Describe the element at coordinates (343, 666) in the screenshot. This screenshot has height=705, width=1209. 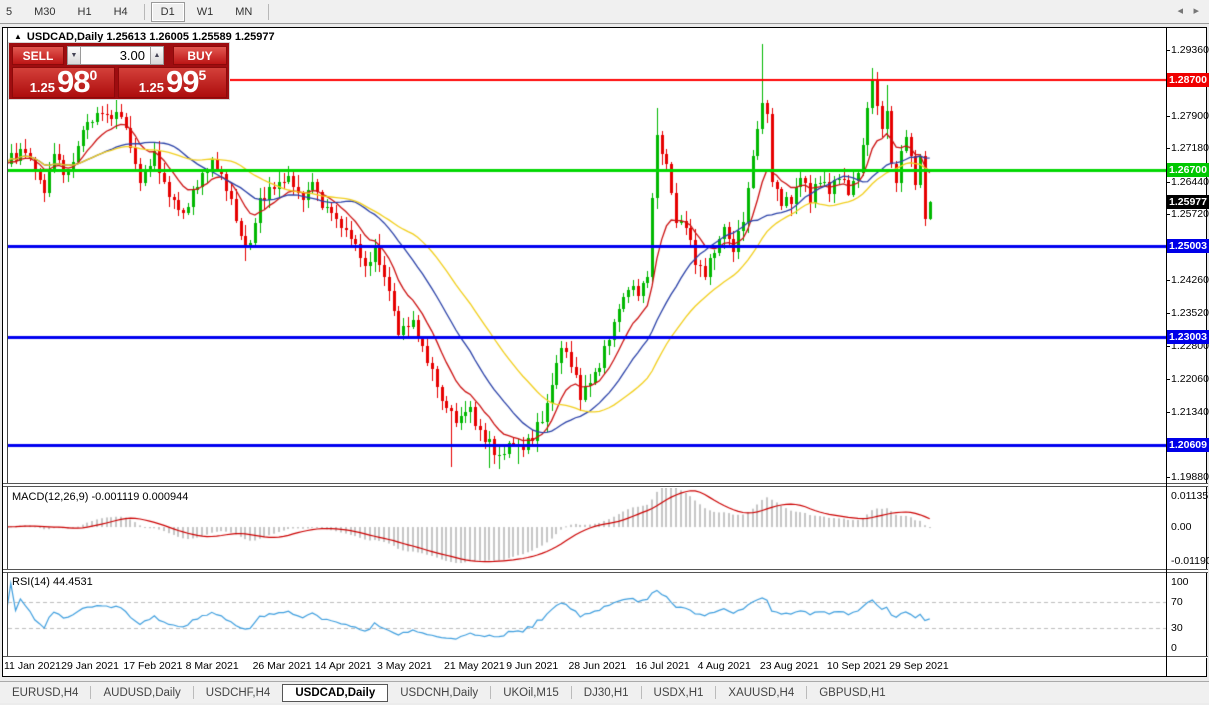
I see `date-tick-label: 14 Apr 2021` at that location.